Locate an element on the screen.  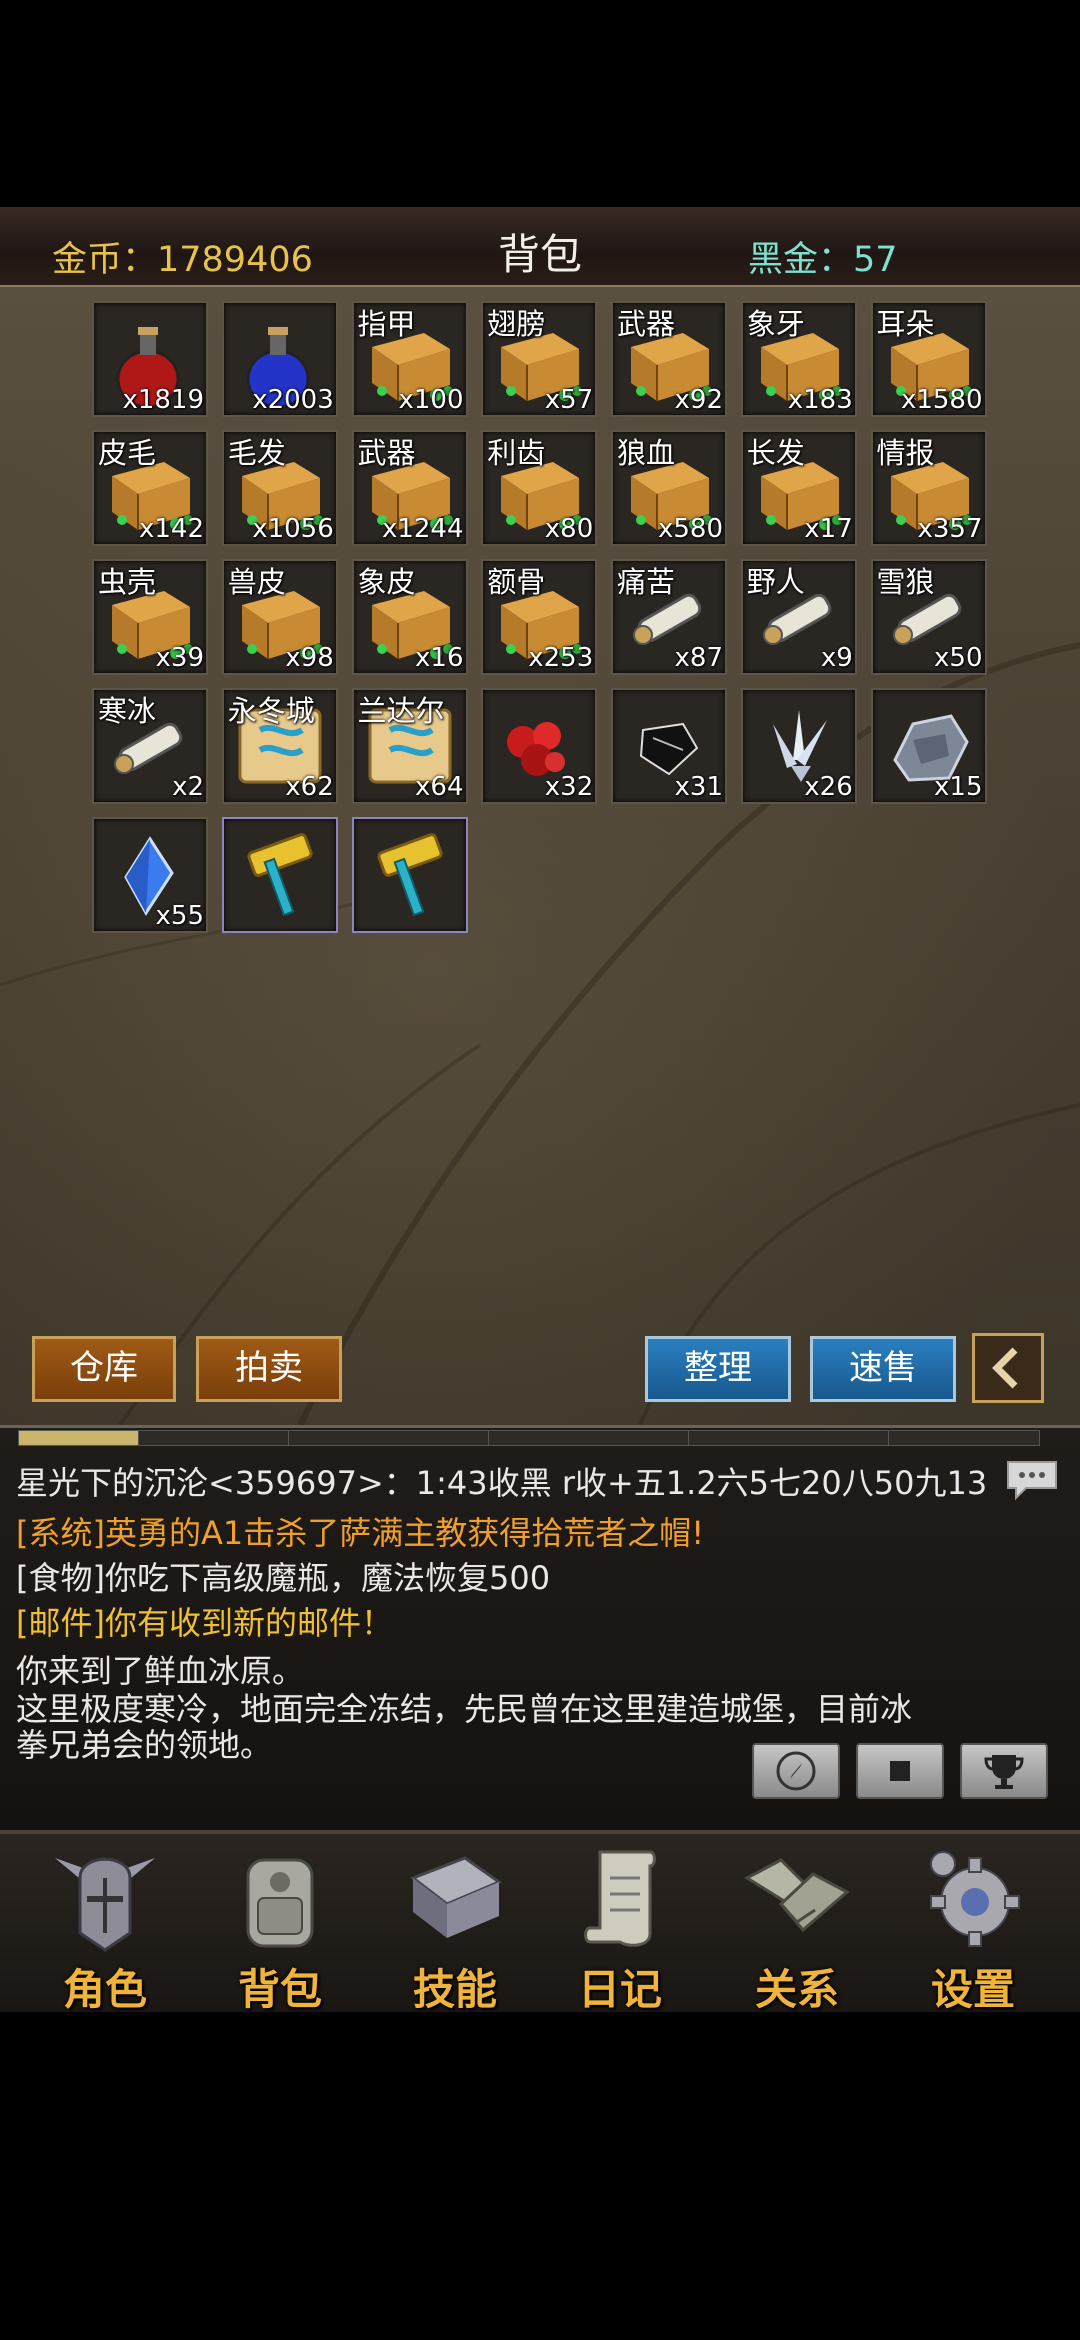
helmet-icon is located at coordinates (105, 1904).